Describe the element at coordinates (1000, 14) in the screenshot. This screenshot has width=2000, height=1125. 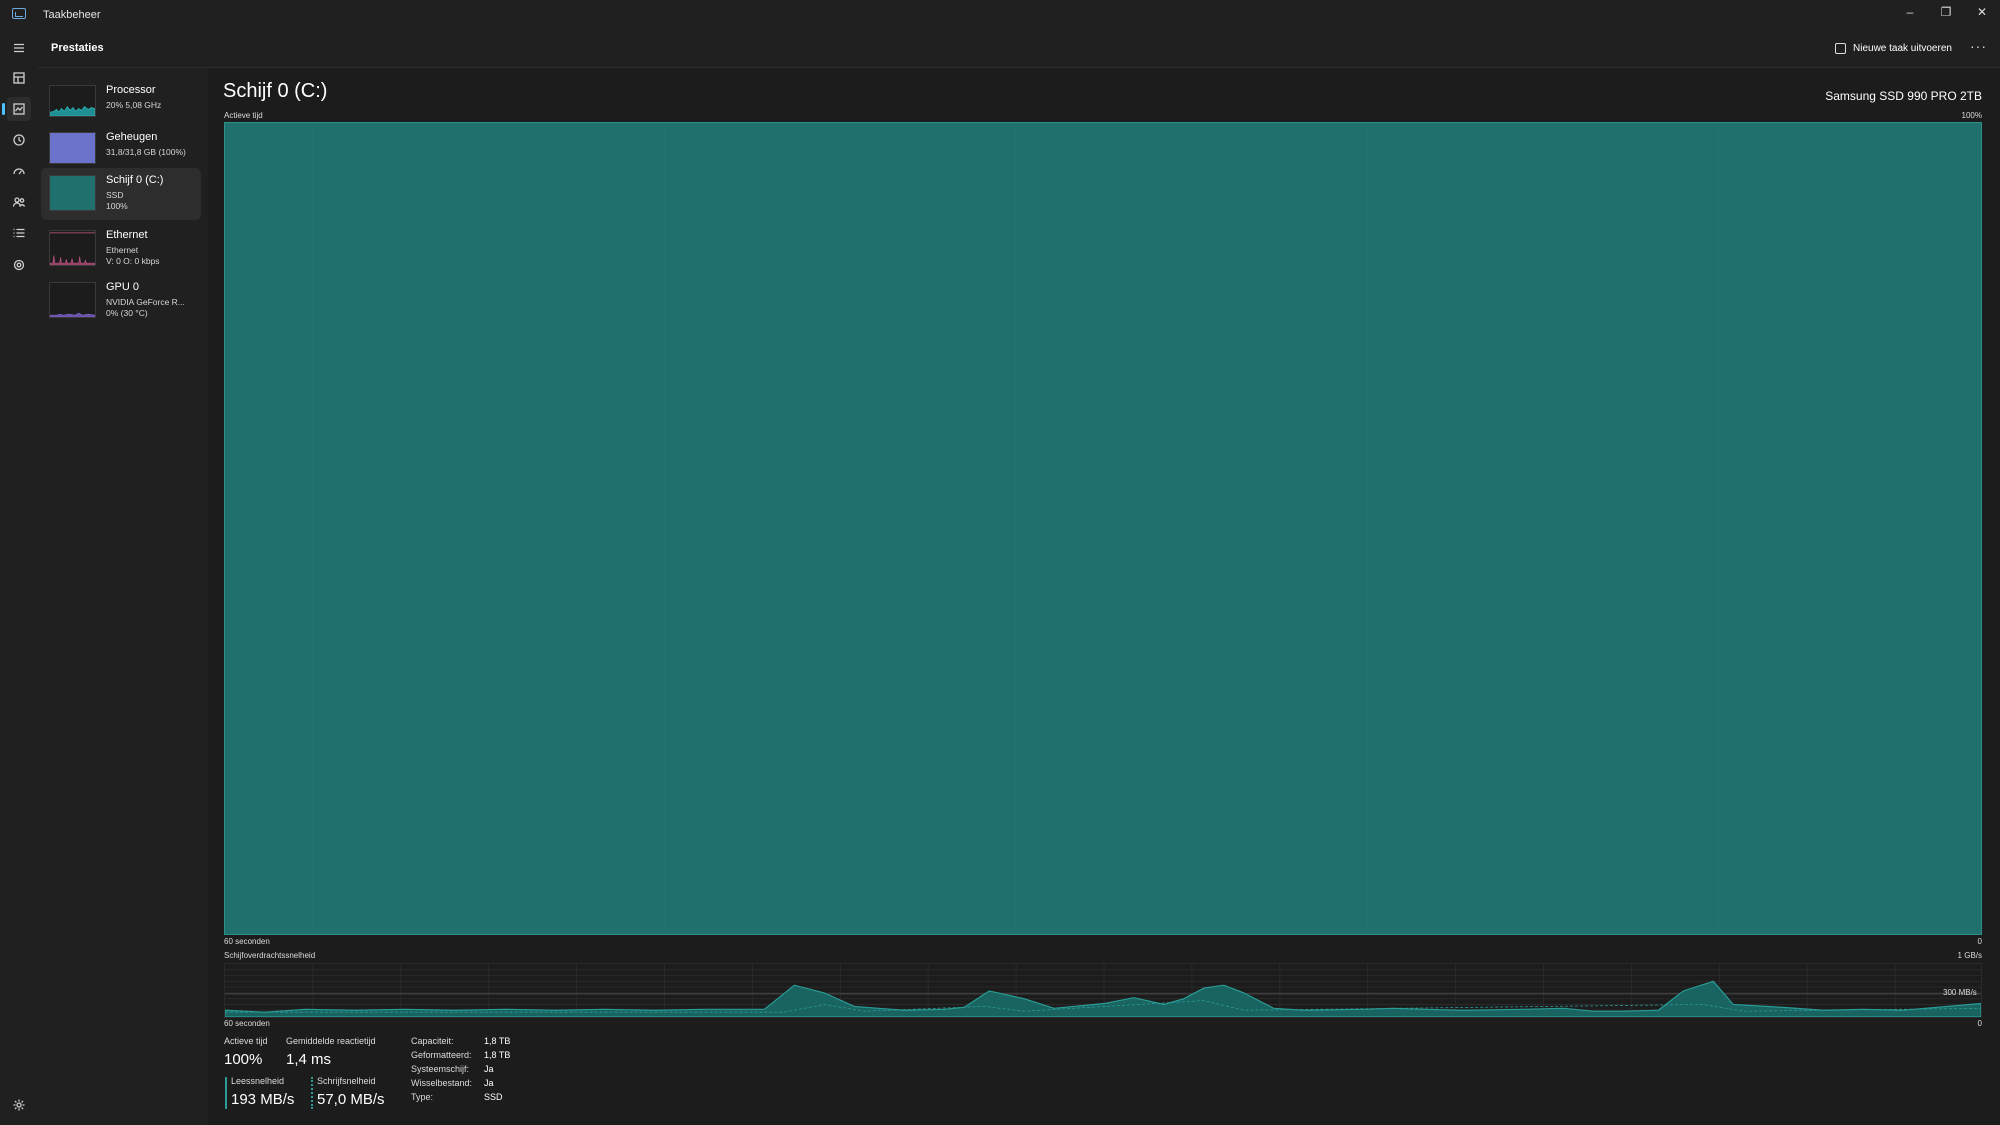
I see `title-bar: Taakbeheer – ❐ ✕` at that location.